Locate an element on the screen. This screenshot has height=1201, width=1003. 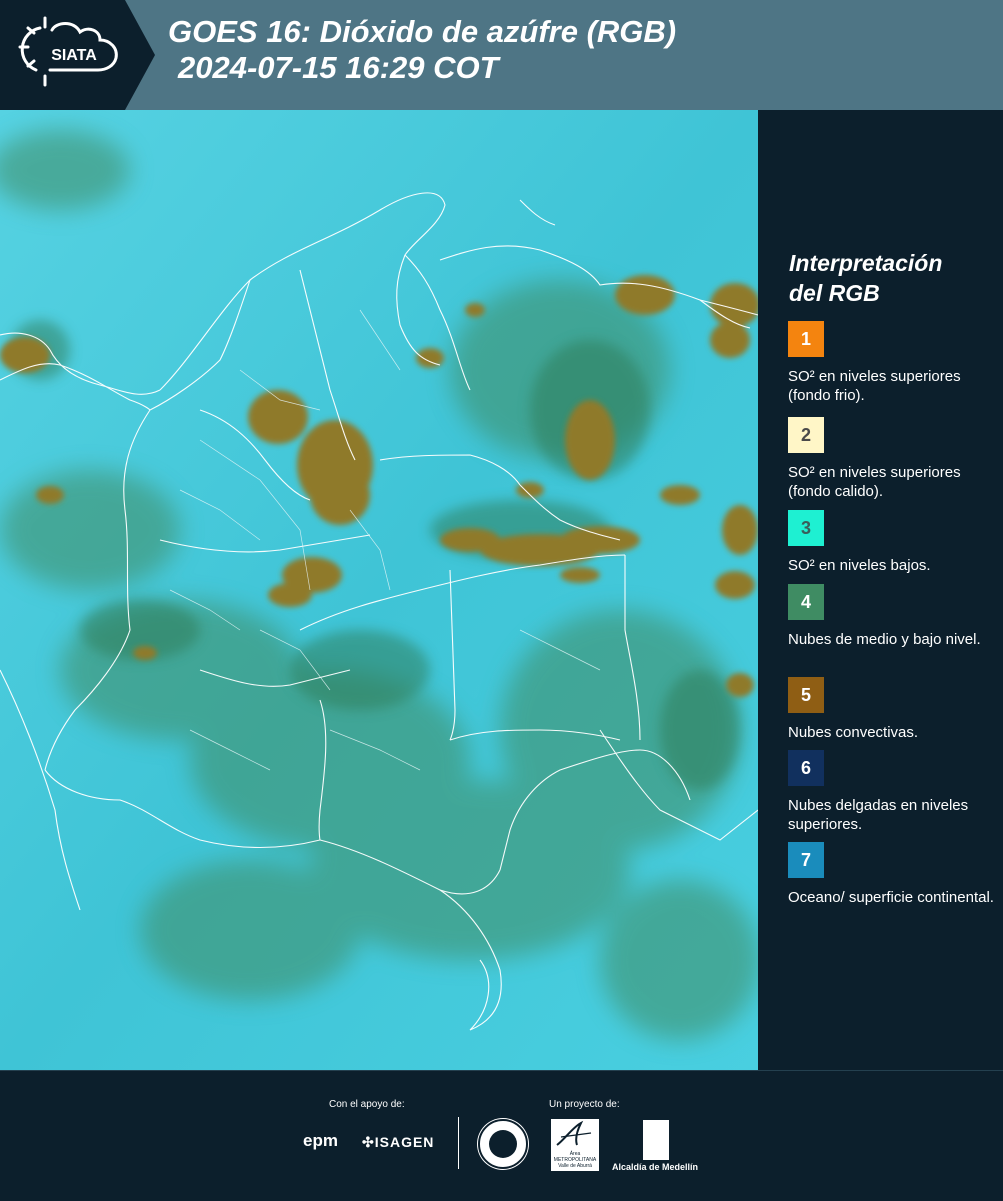
footer-divider is located at coordinates (458, 1143).